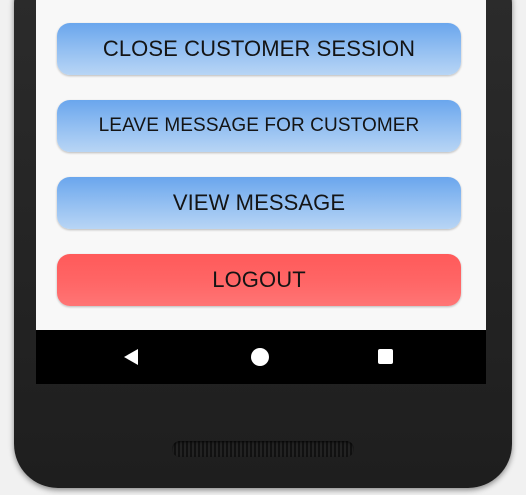 The width and height of the screenshot is (526, 495). I want to click on back-triangle-icon, so click(131, 357).